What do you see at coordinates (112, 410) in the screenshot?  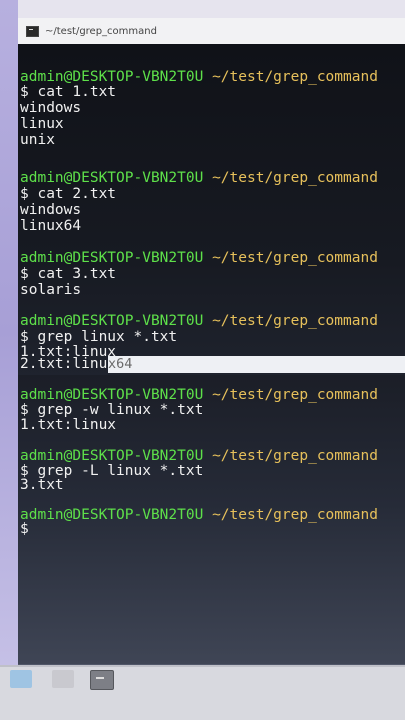 I see `command-line: $ grep -w linux *.txt` at bounding box center [112, 410].